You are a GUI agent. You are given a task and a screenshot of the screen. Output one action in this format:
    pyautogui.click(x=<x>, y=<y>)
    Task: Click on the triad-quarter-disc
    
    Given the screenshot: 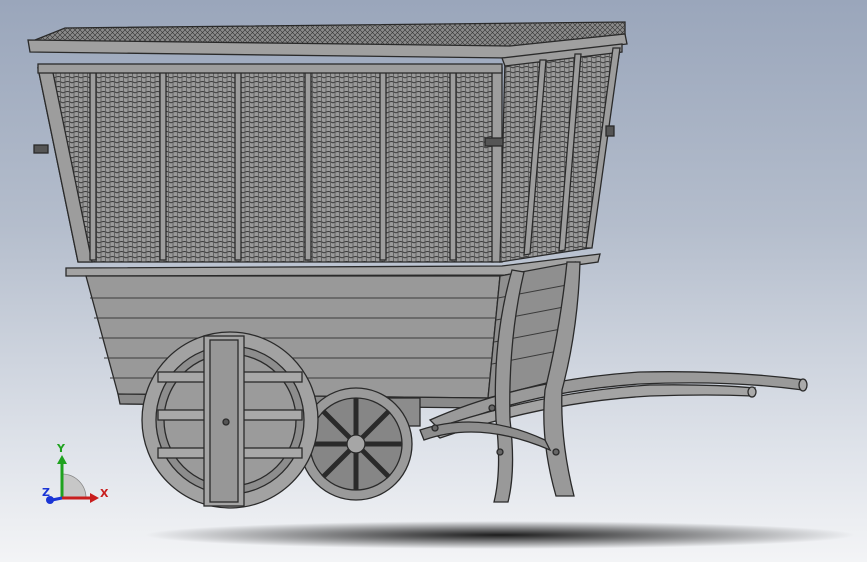 What is the action you would take?
    pyautogui.click(x=74, y=486)
    